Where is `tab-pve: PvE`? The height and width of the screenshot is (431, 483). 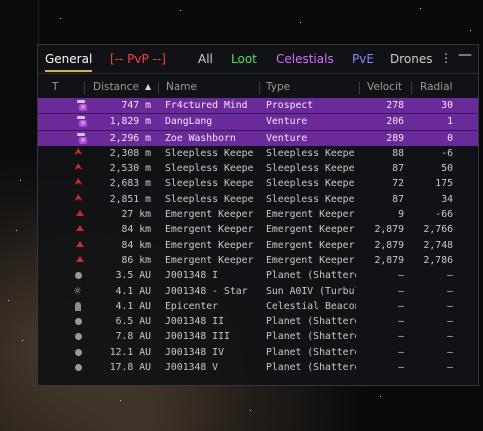 tab-pve: PvE is located at coordinates (363, 59).